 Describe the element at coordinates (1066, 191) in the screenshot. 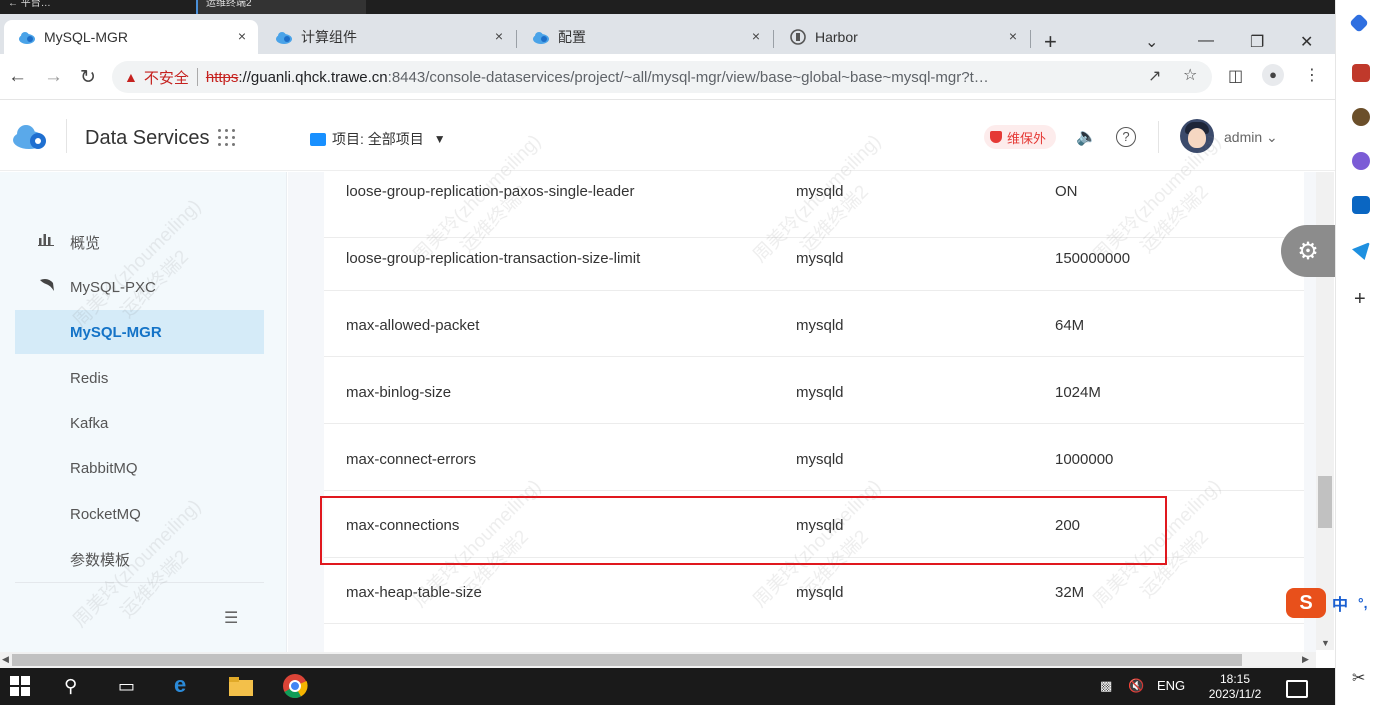

I see `param-value: ON` at that location.